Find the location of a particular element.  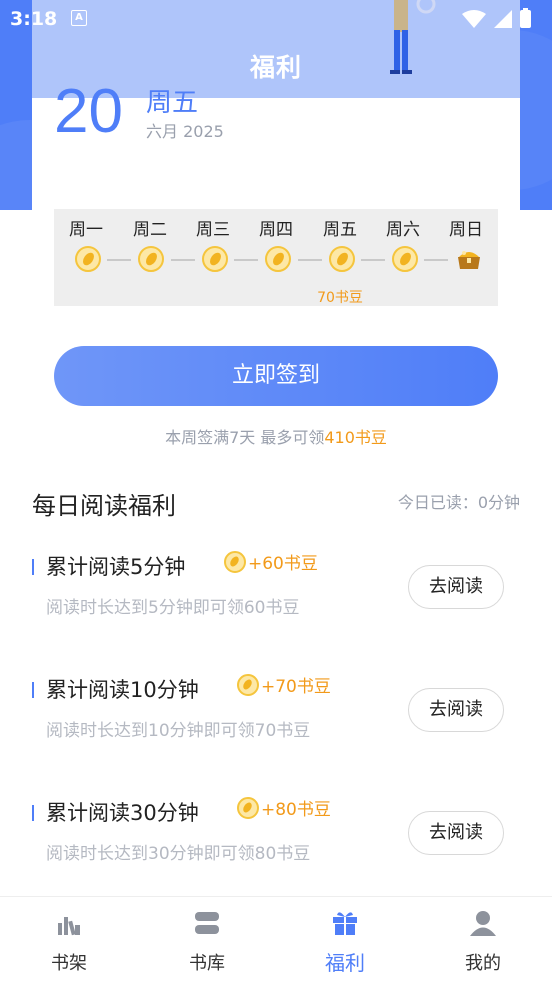

weekday-sat: 周六 is located at coordinates (403, 230).